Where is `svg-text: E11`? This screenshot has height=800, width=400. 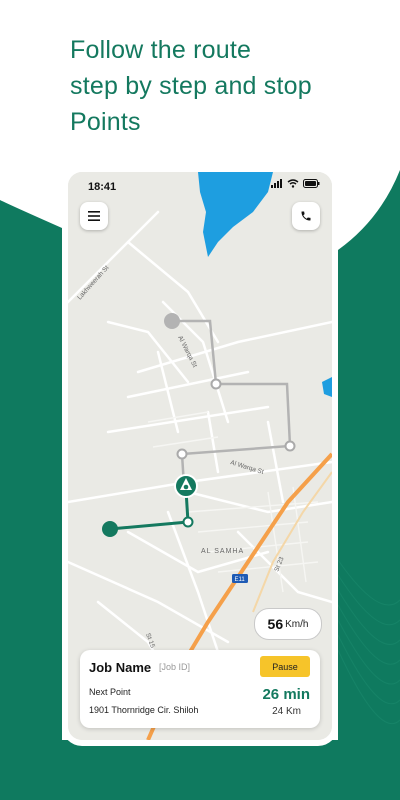
svg-text: E11 is located at coordinates (240, 580).